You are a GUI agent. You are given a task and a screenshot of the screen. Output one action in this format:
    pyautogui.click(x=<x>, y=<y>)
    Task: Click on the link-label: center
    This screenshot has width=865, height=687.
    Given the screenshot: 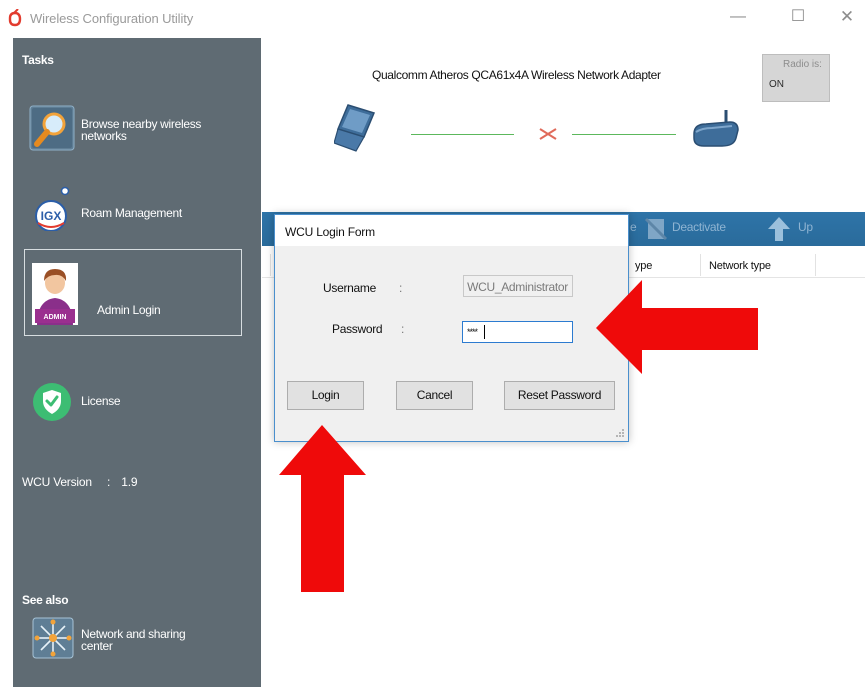 What is the action you would take?
    pyautogui.click(x=97, y=646)
    